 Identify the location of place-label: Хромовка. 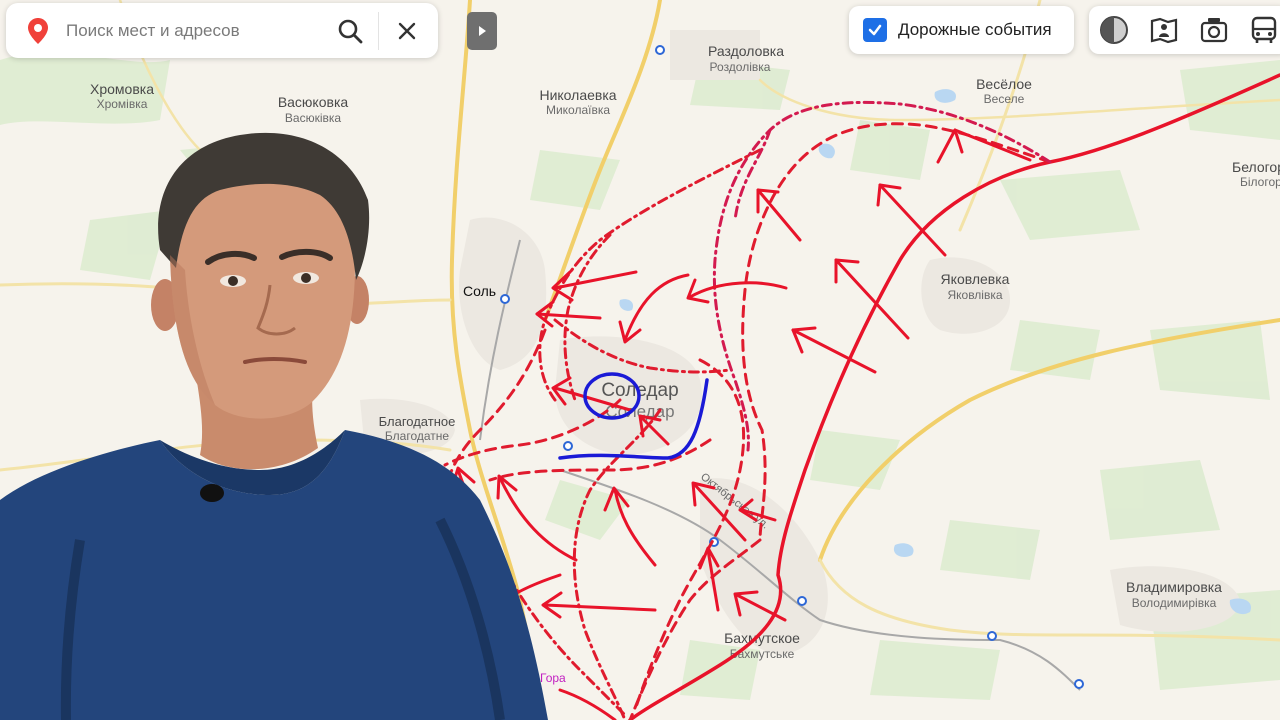
(122, 89).